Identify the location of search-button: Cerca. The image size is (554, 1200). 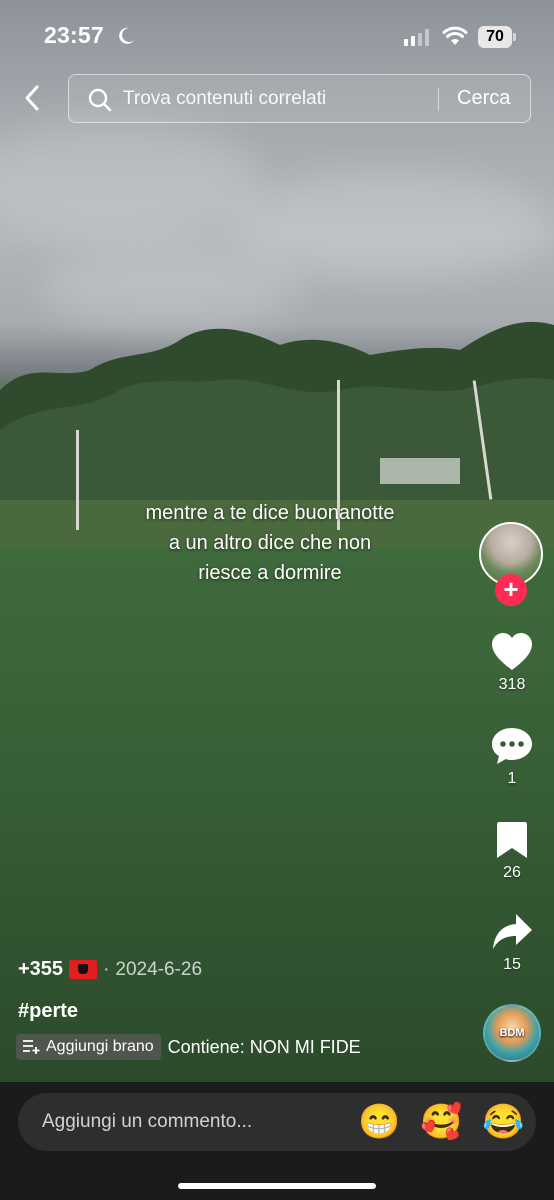
(483, 98).